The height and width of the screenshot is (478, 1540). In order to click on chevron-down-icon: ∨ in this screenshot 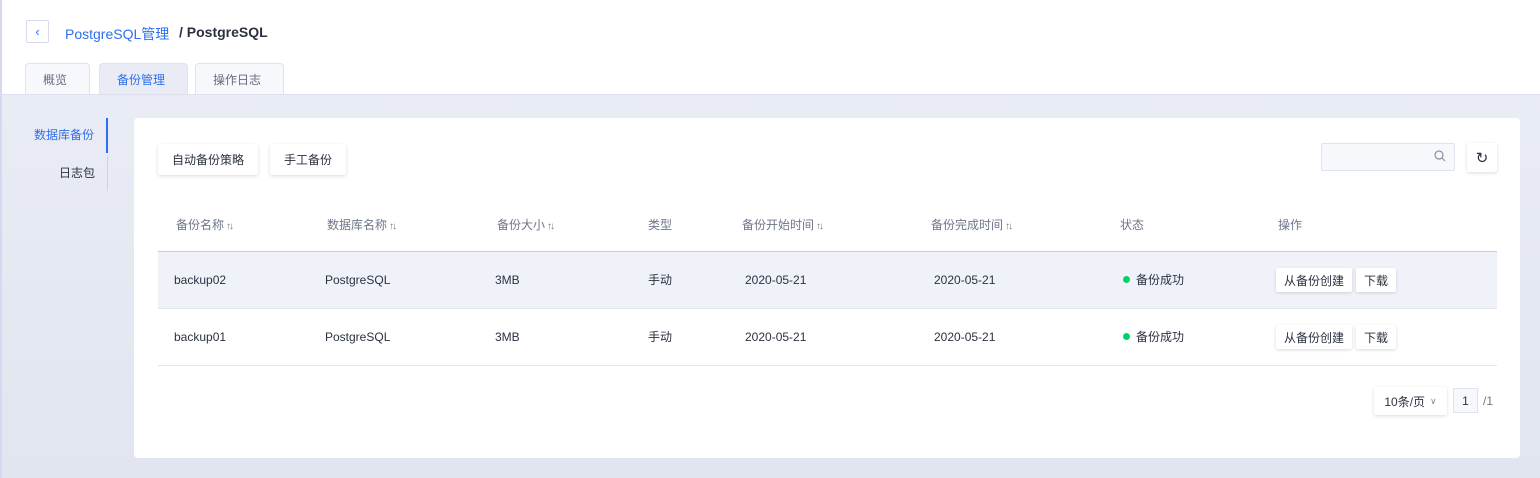, I will do `click(1433, 400)`.